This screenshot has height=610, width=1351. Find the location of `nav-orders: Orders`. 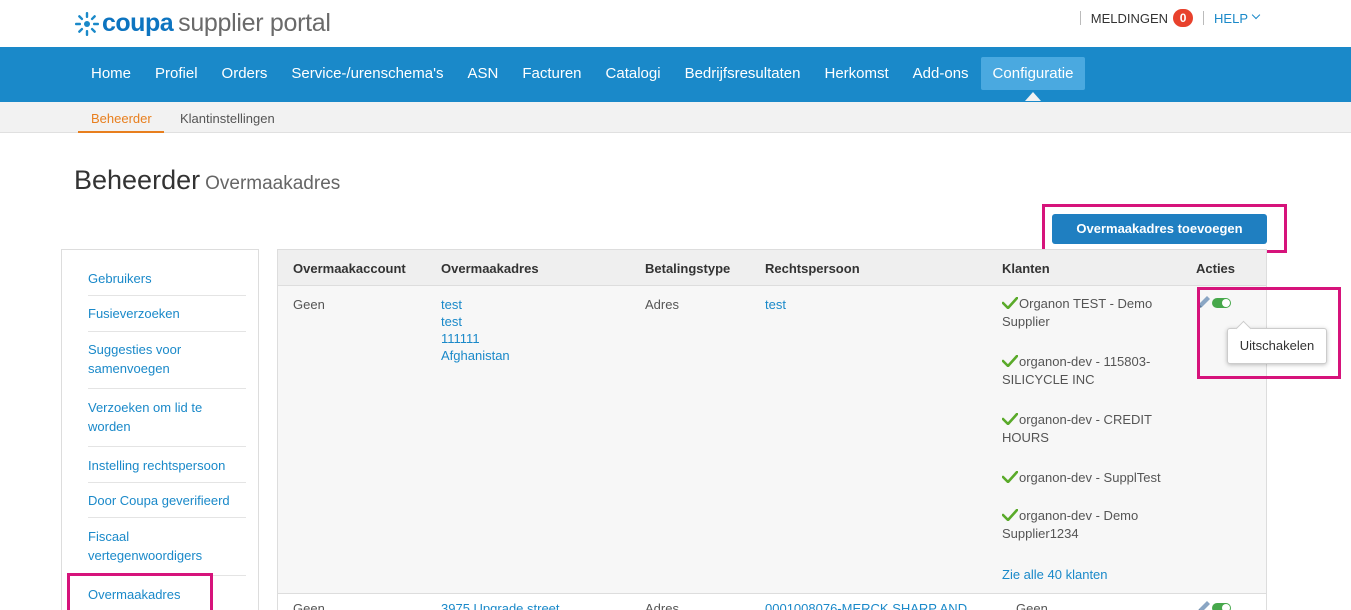

nav-orders: Orders is located at coordinates (245, 73).